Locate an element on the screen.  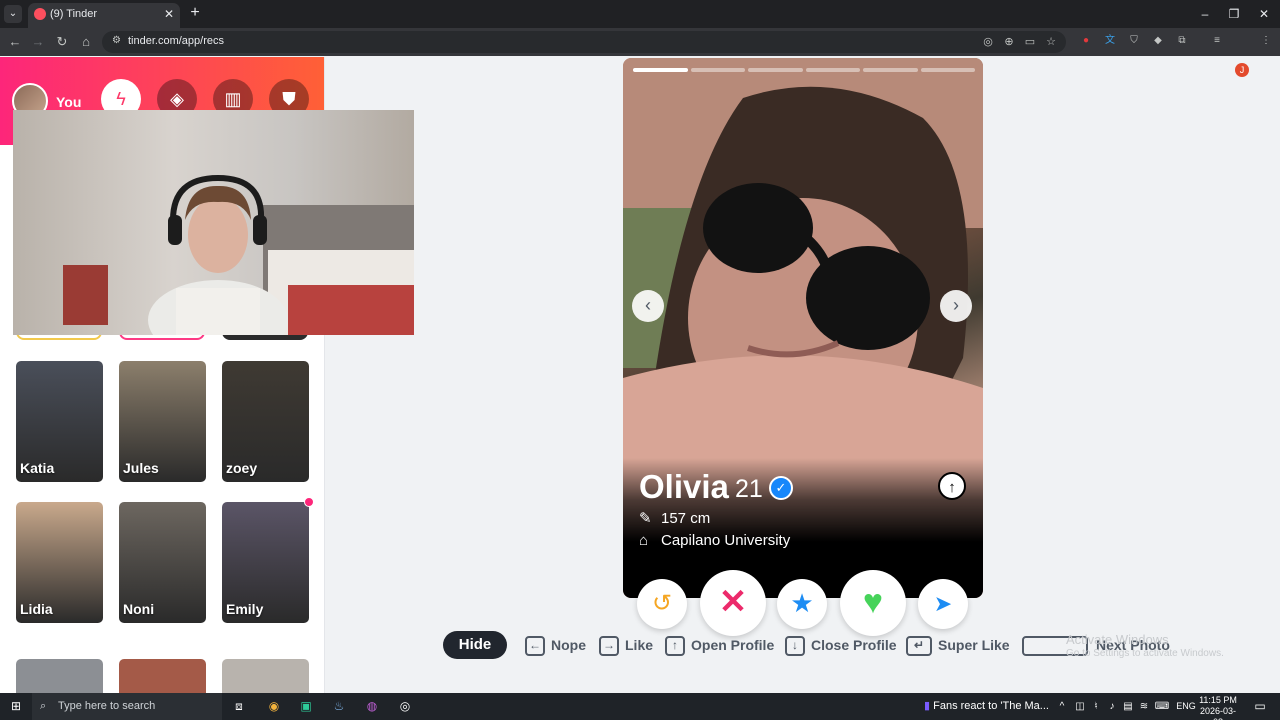
profile-avatar: J is located at coordinates (1242, 70).